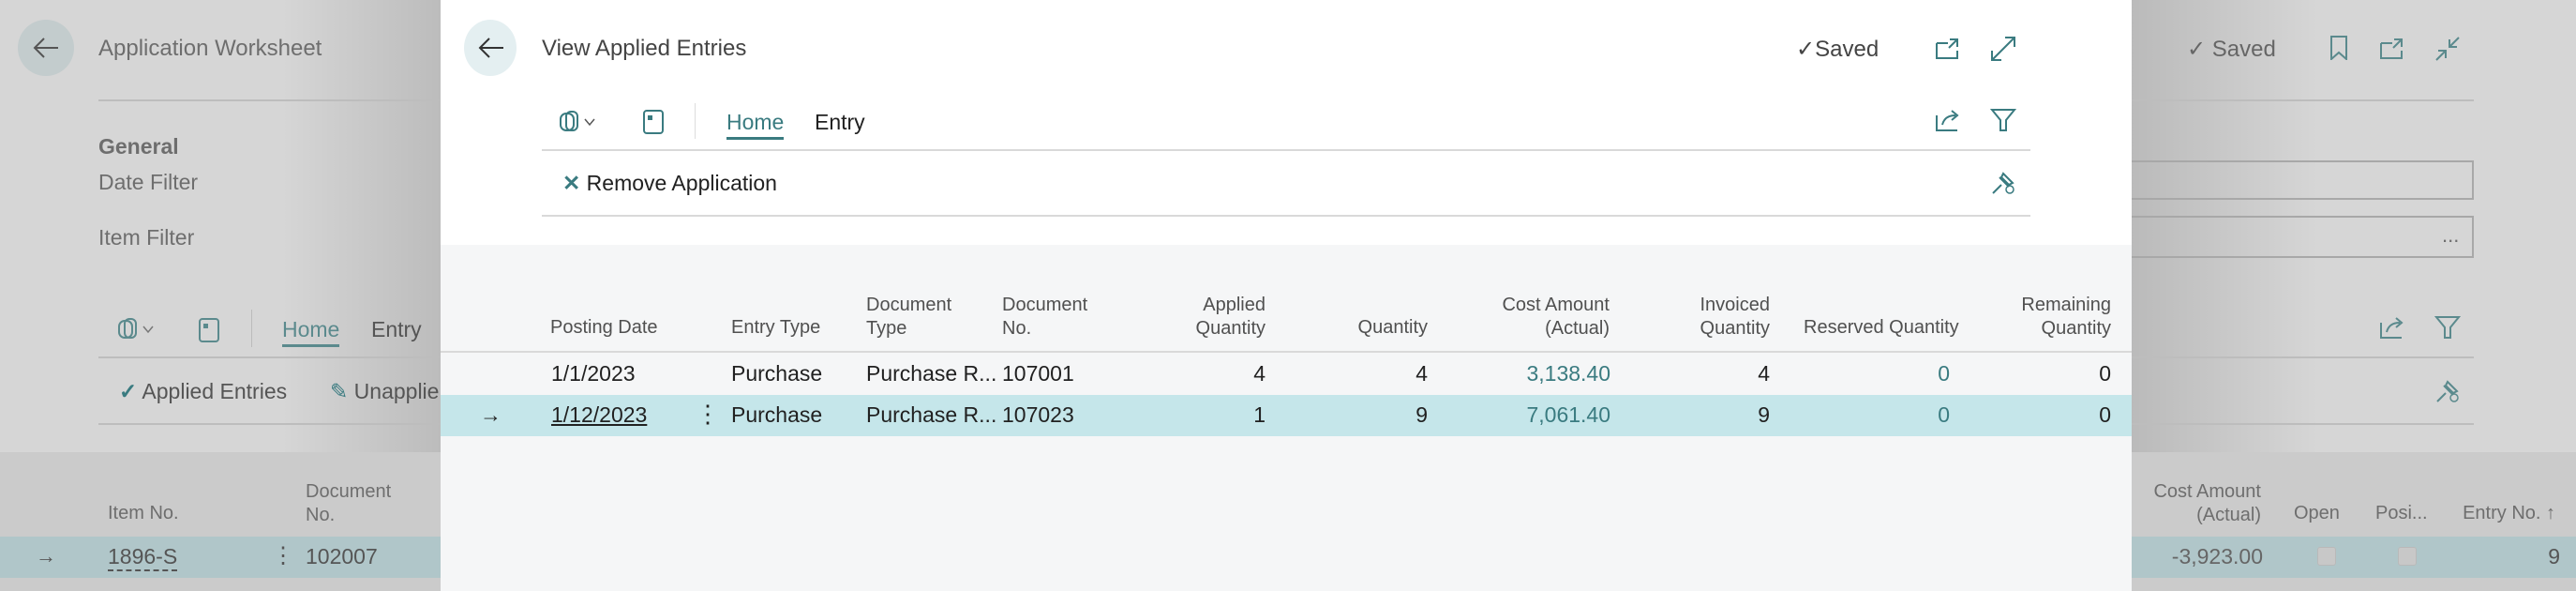  Describe the element at coordinates (1421, 373) in the screenshot. I see `quantity: 4` at that location.